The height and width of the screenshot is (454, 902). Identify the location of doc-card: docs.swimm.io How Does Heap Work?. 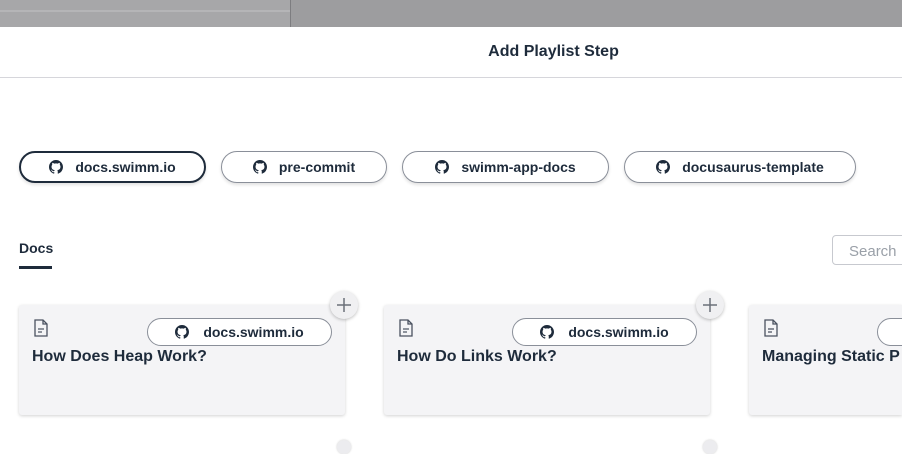
(182, 360).